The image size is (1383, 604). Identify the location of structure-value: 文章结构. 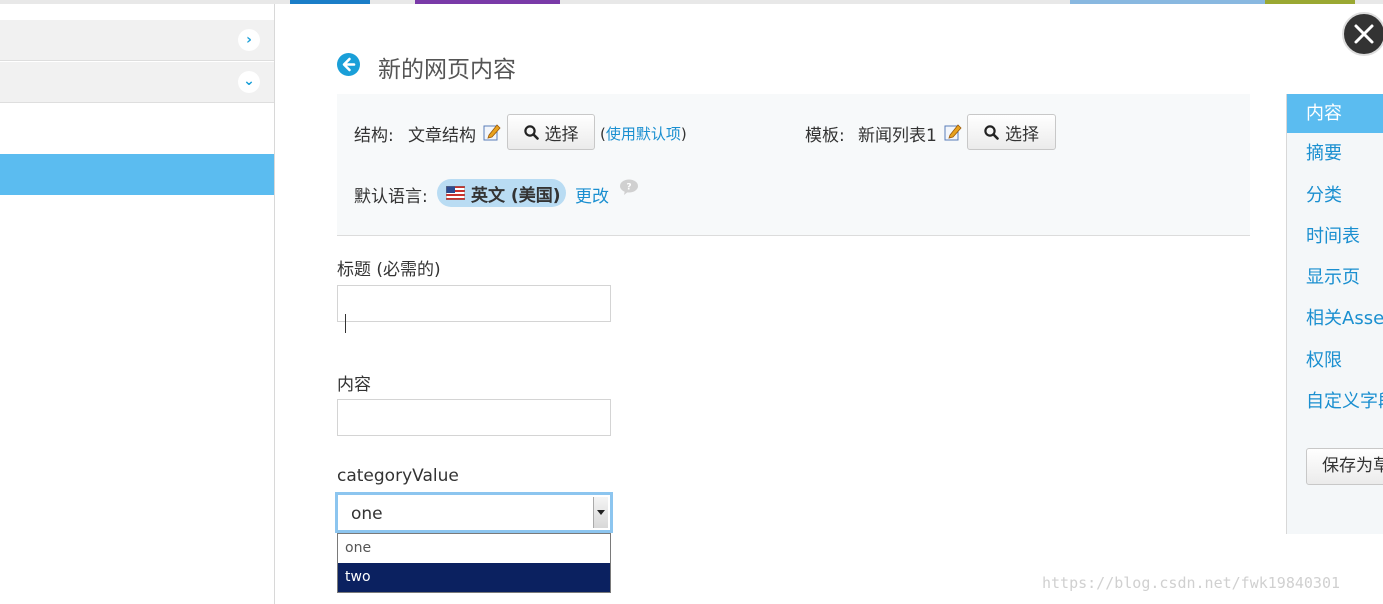
(442, 136).